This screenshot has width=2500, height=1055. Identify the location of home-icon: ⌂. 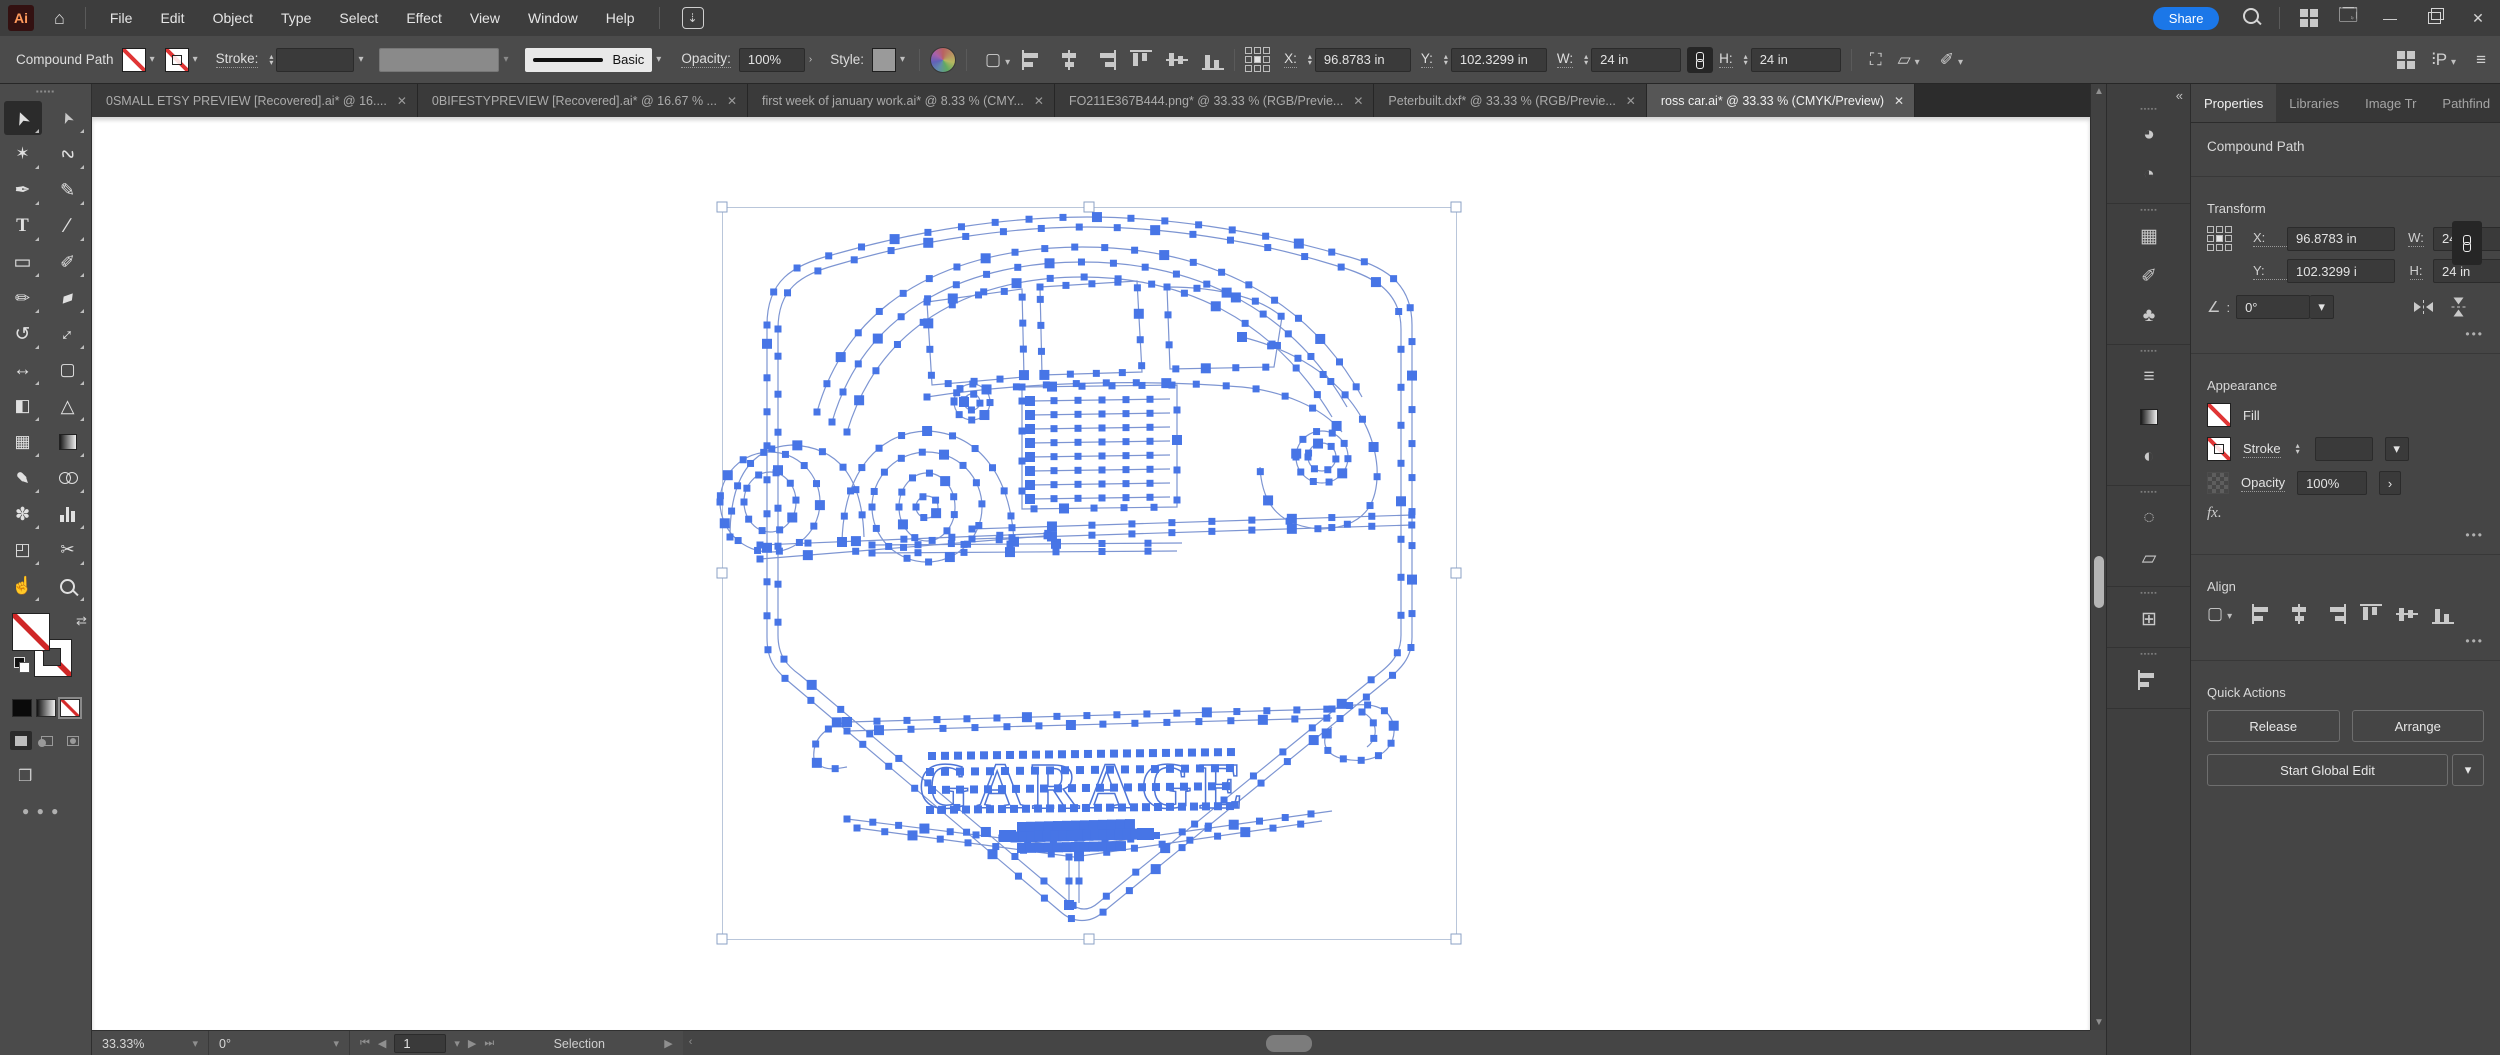
(59, 18).